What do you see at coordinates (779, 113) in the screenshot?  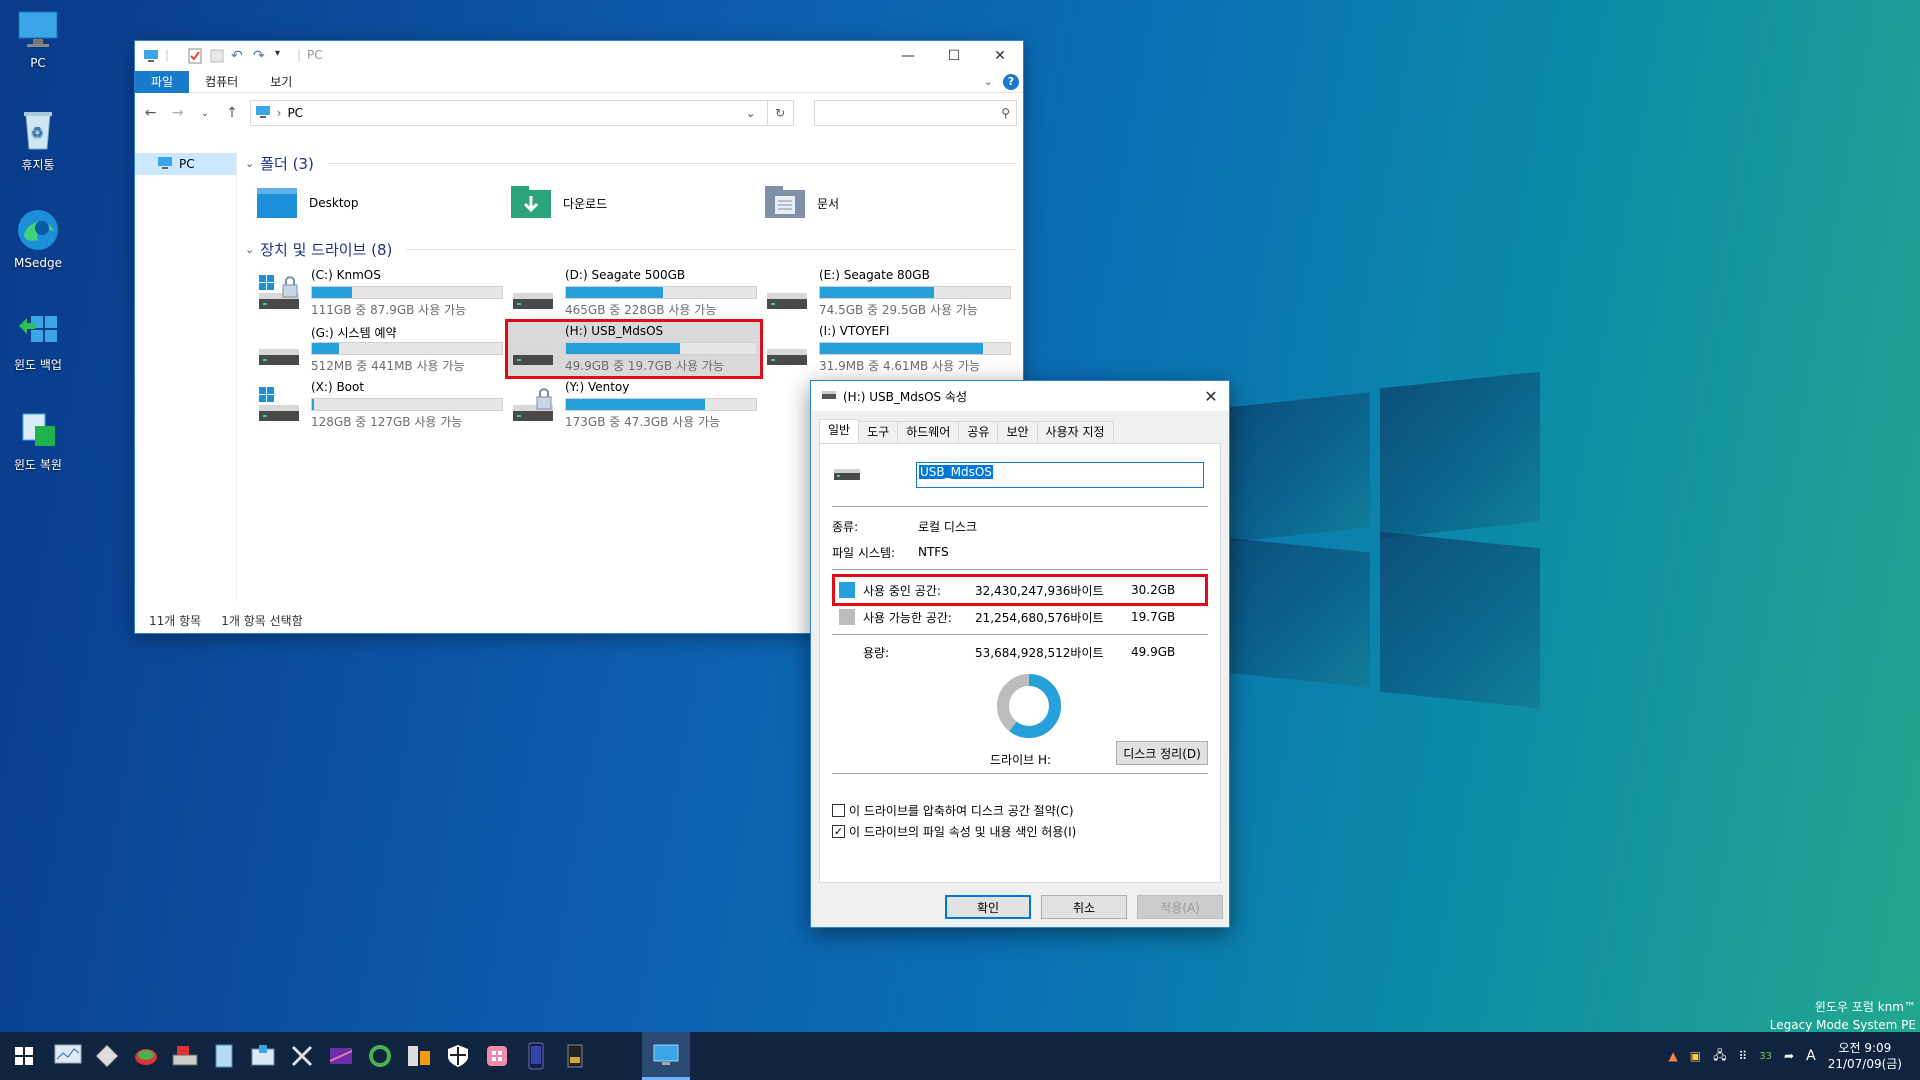 I see `refresh-icon: ↻` at bounding box center [779, 113].